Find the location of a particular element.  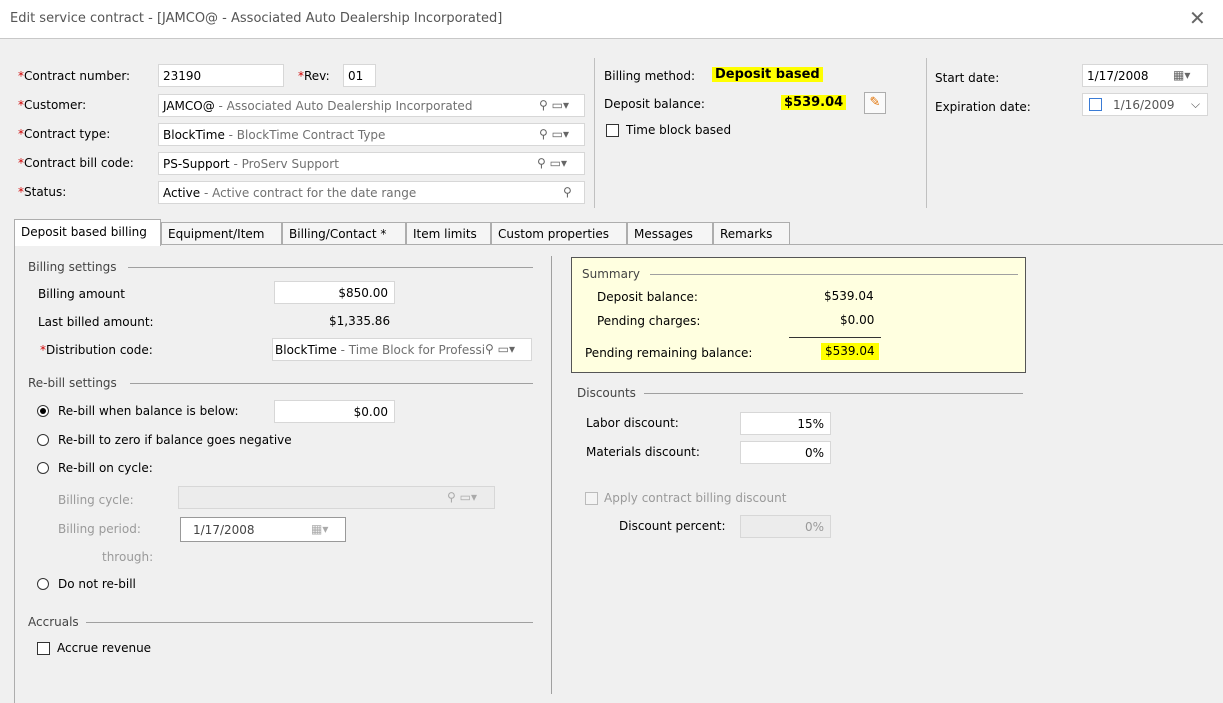

time-block-checkbox is located at coordinates (612, 130).